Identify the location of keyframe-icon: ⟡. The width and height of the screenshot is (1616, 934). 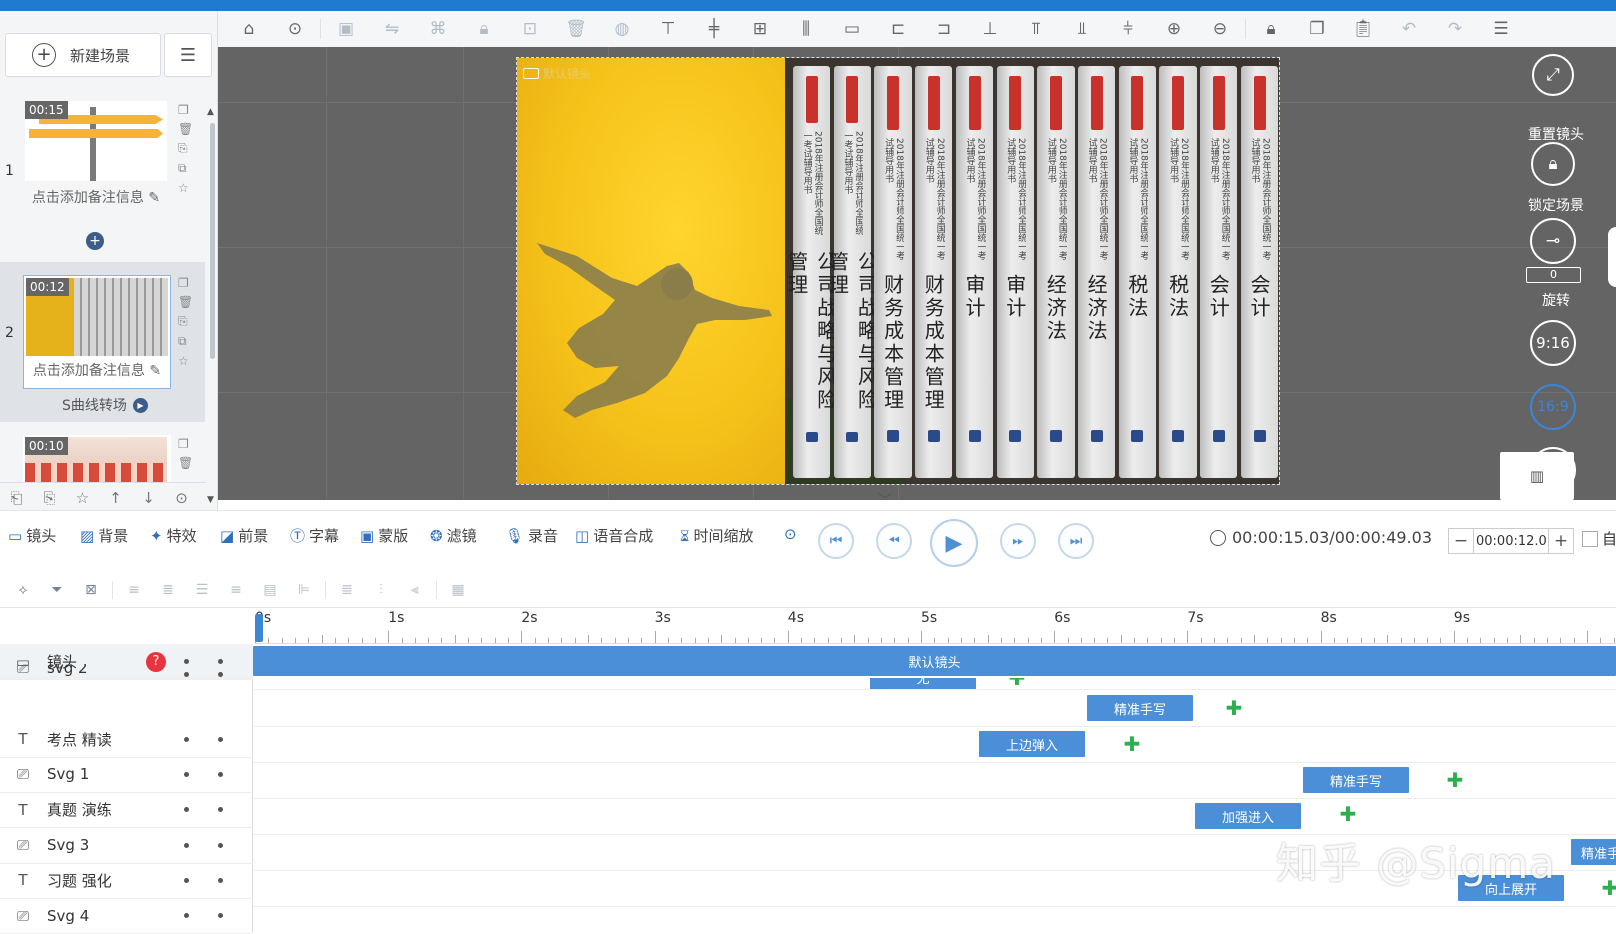
(23, 590).